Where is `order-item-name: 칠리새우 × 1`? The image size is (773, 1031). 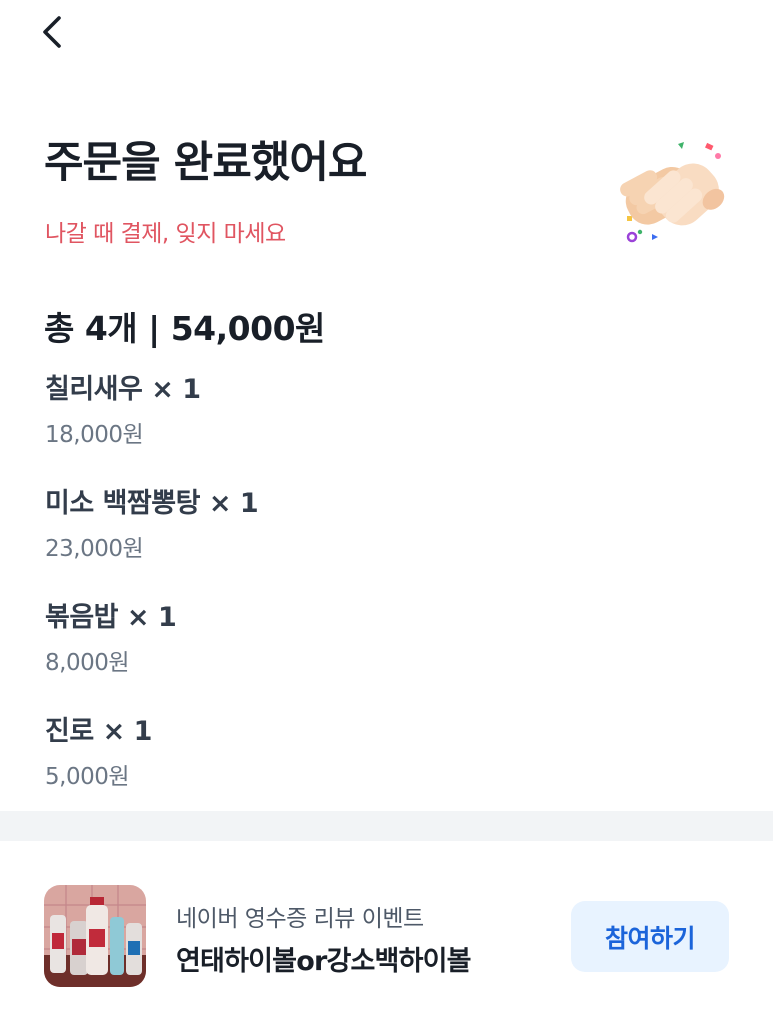 order-item-name: 칠리새우 × 1 is located at coordinates (123, 389).